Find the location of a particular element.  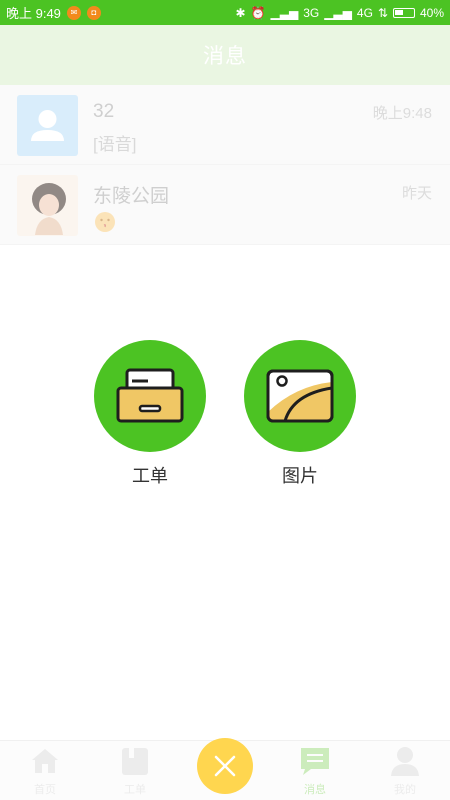

data-arrows-icon: ⇅ is located at coordinates (382, 12).